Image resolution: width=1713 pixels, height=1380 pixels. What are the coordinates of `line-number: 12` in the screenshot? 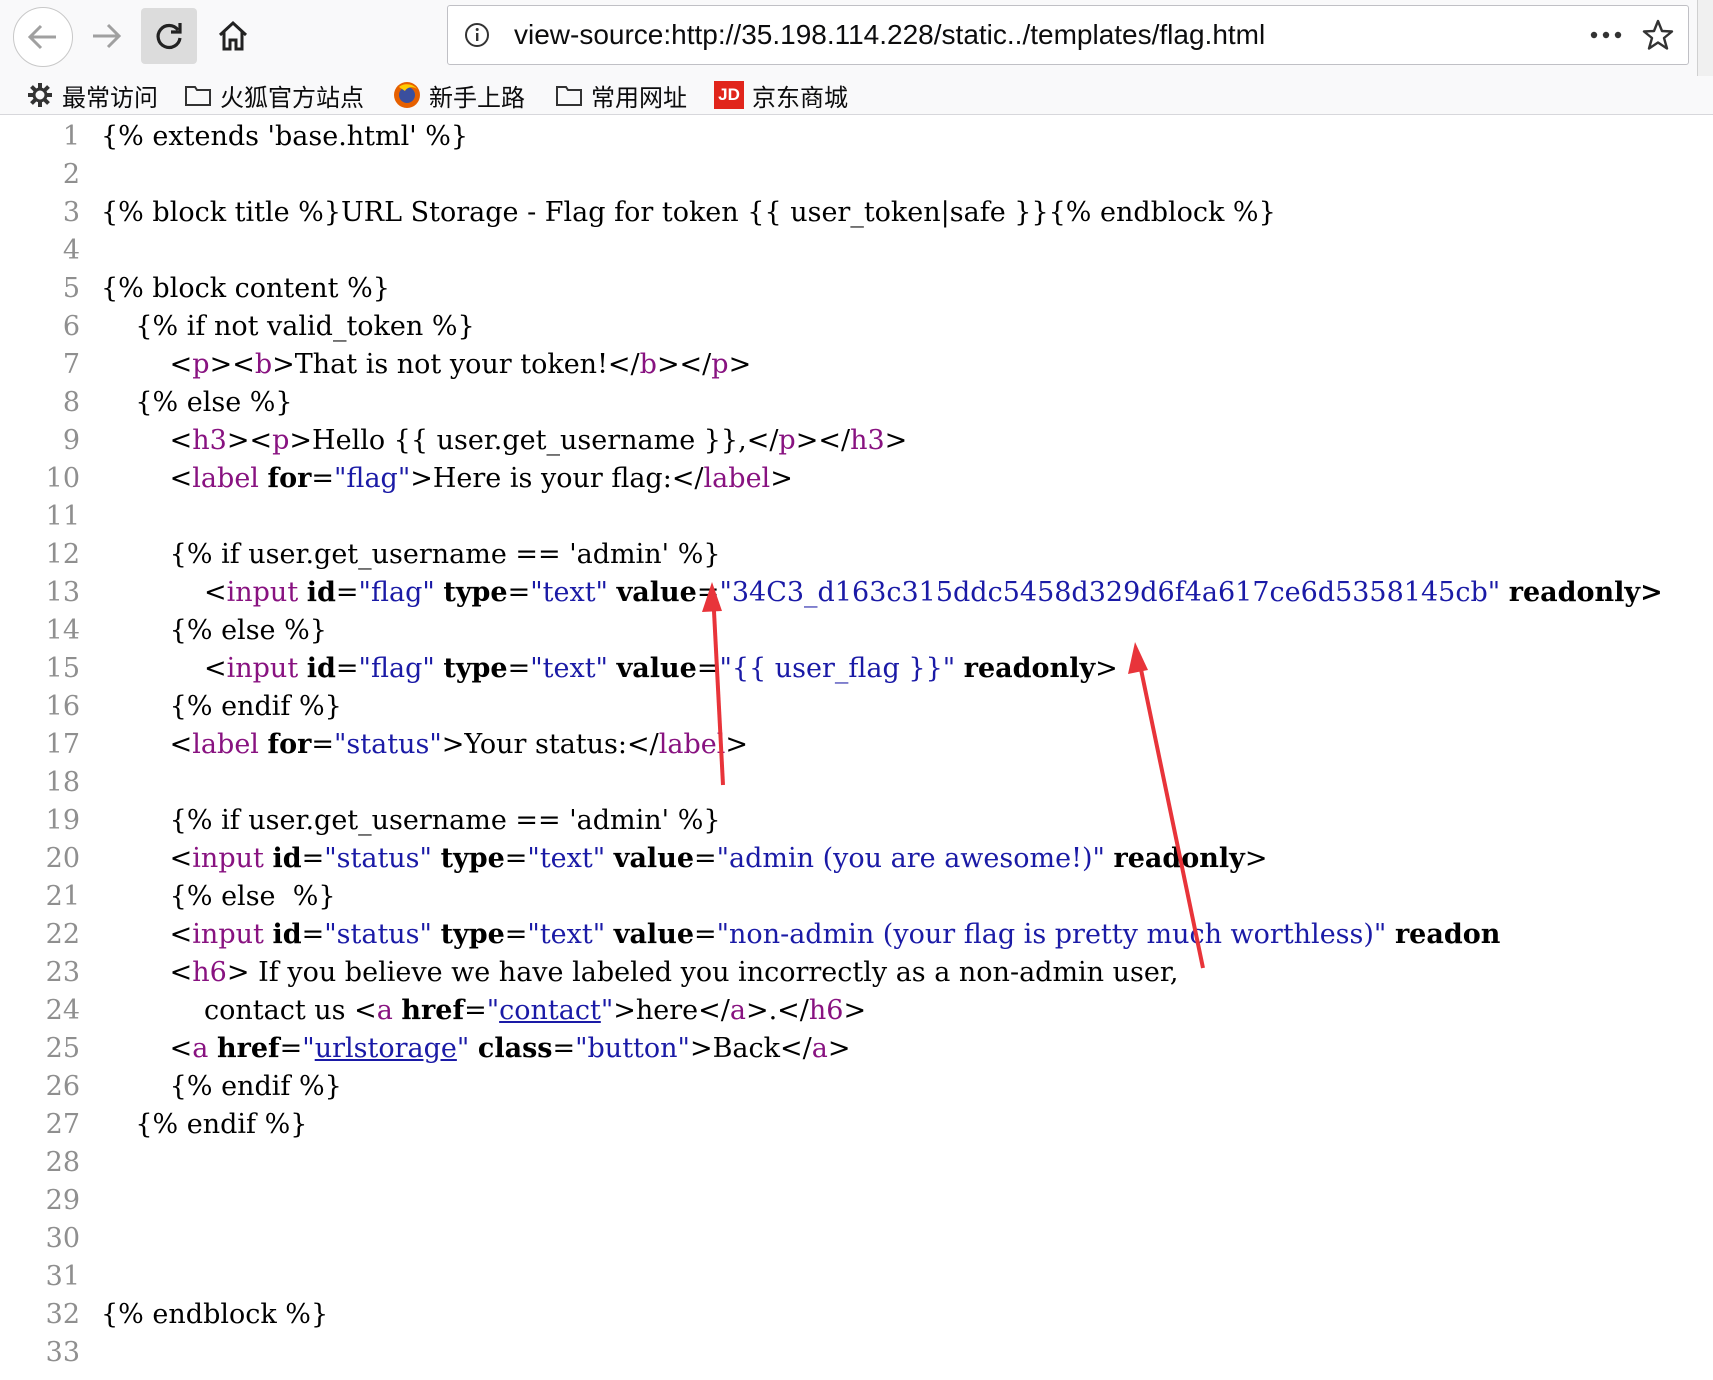 It's located at (62, 554).